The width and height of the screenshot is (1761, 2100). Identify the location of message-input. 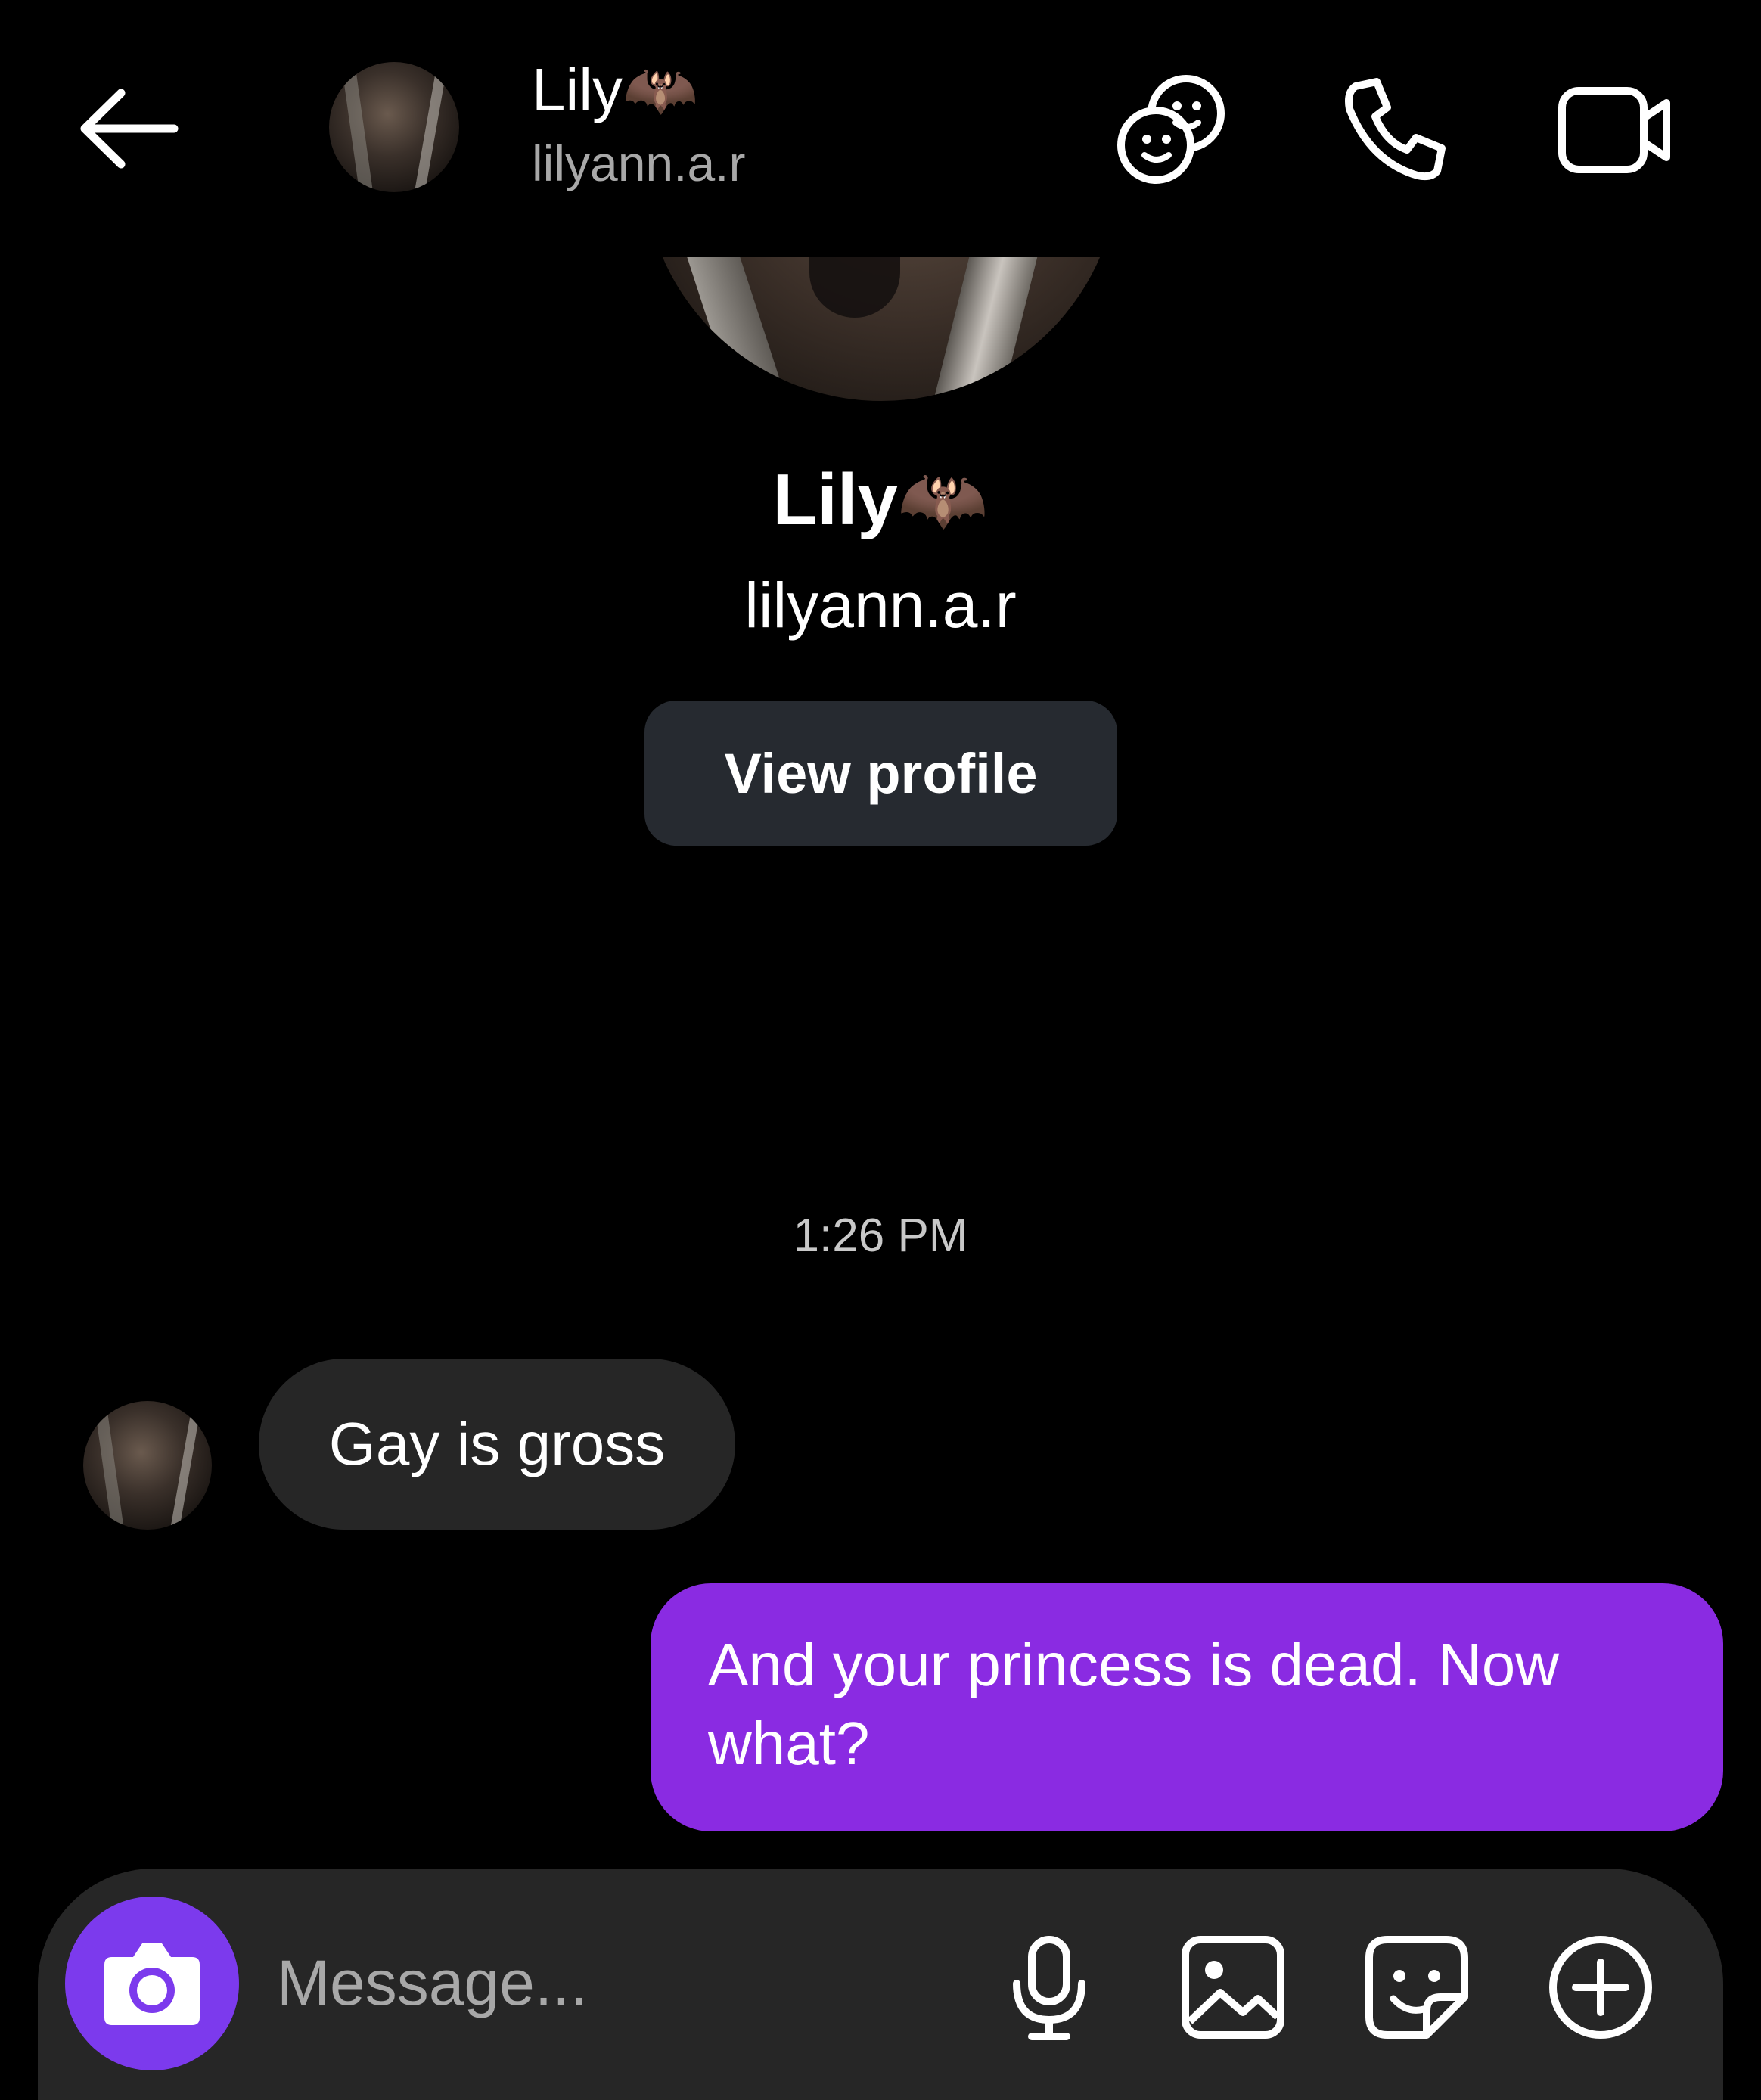
(617, 1983).